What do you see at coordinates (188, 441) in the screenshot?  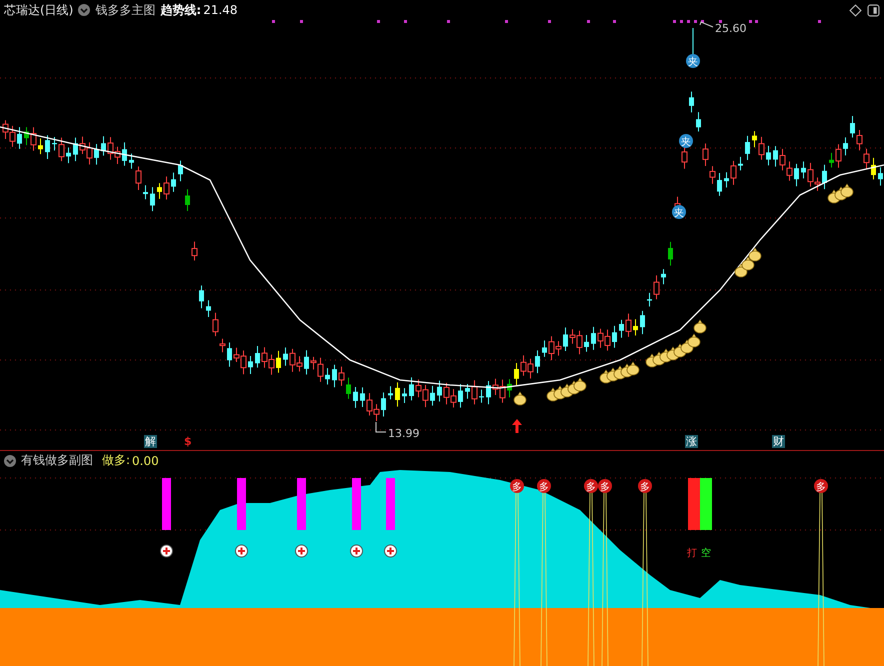 I see `signal-label: $` at bounding box center [188, 441].